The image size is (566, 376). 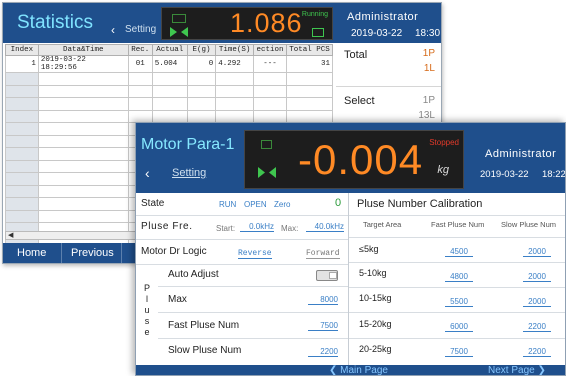 I want to click on cell: 0, so click(x=201, y=64).